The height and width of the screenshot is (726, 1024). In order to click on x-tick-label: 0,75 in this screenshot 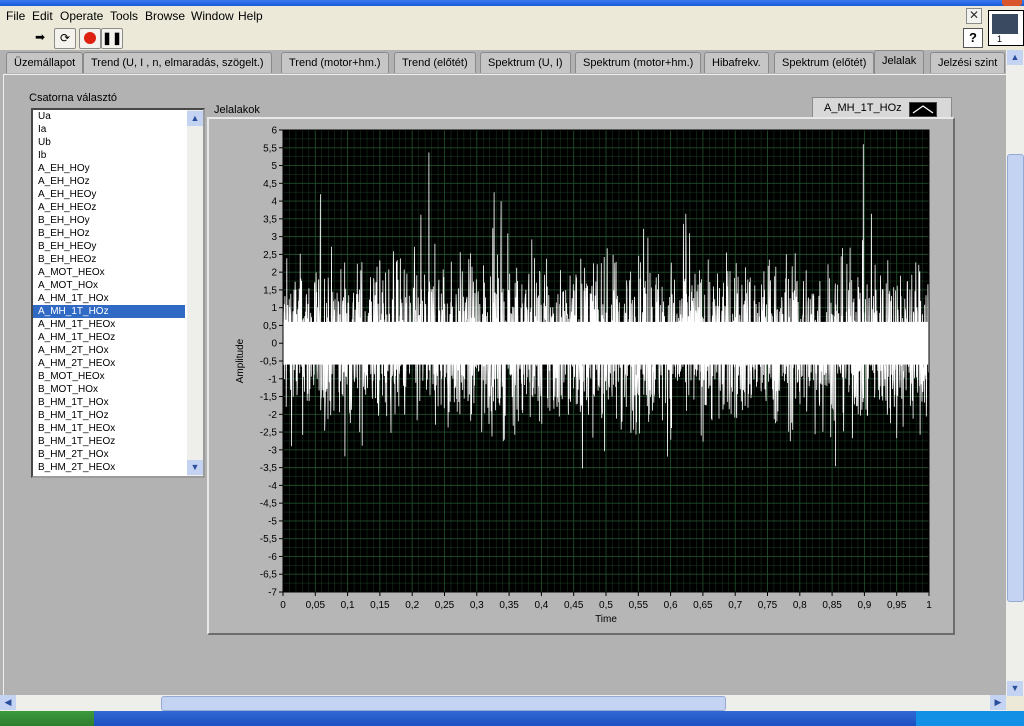, I will do `click(768, 605)`.